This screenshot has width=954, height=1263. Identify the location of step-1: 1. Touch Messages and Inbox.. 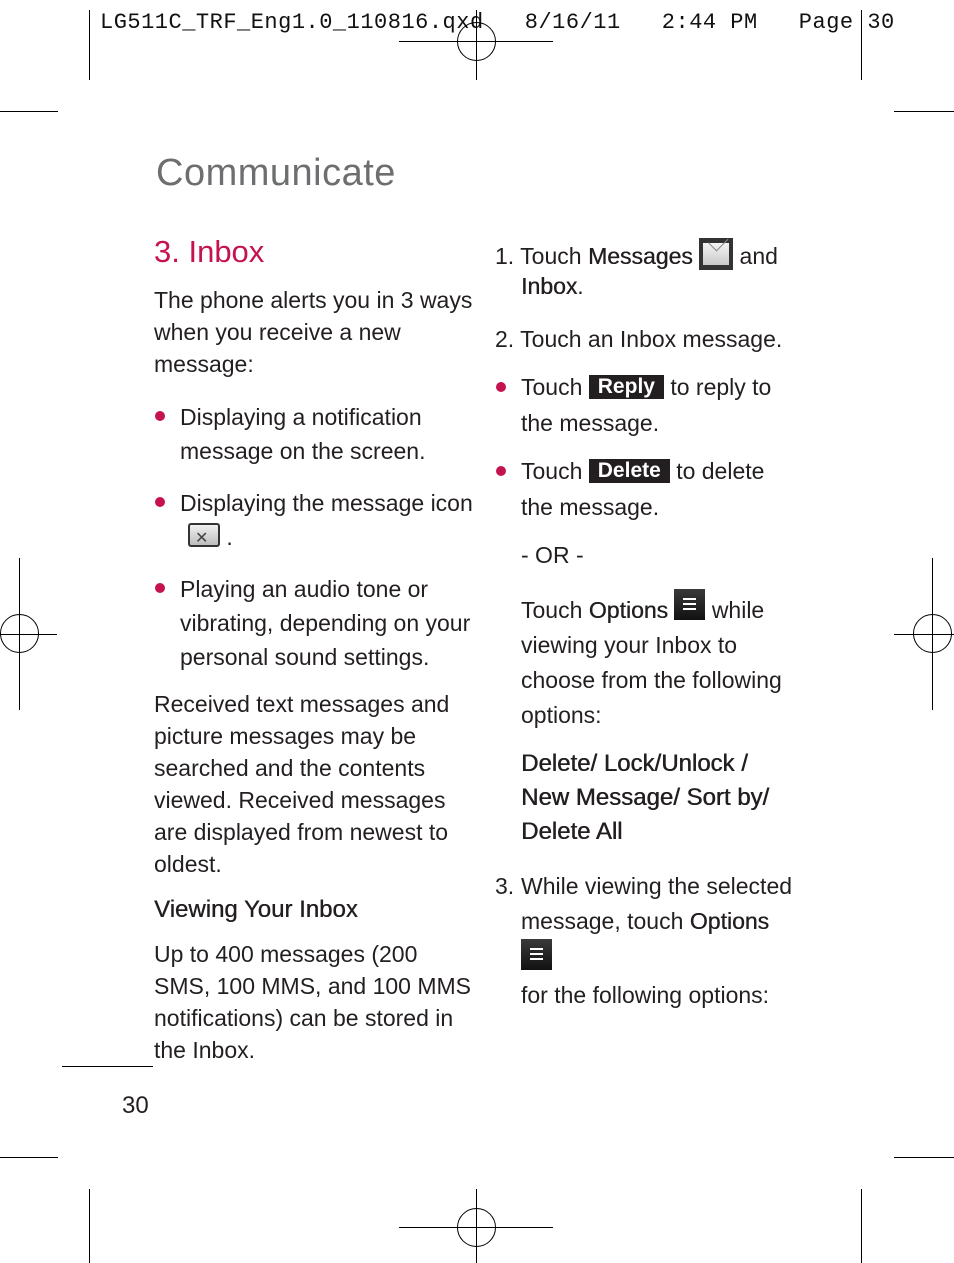
(645, 269).